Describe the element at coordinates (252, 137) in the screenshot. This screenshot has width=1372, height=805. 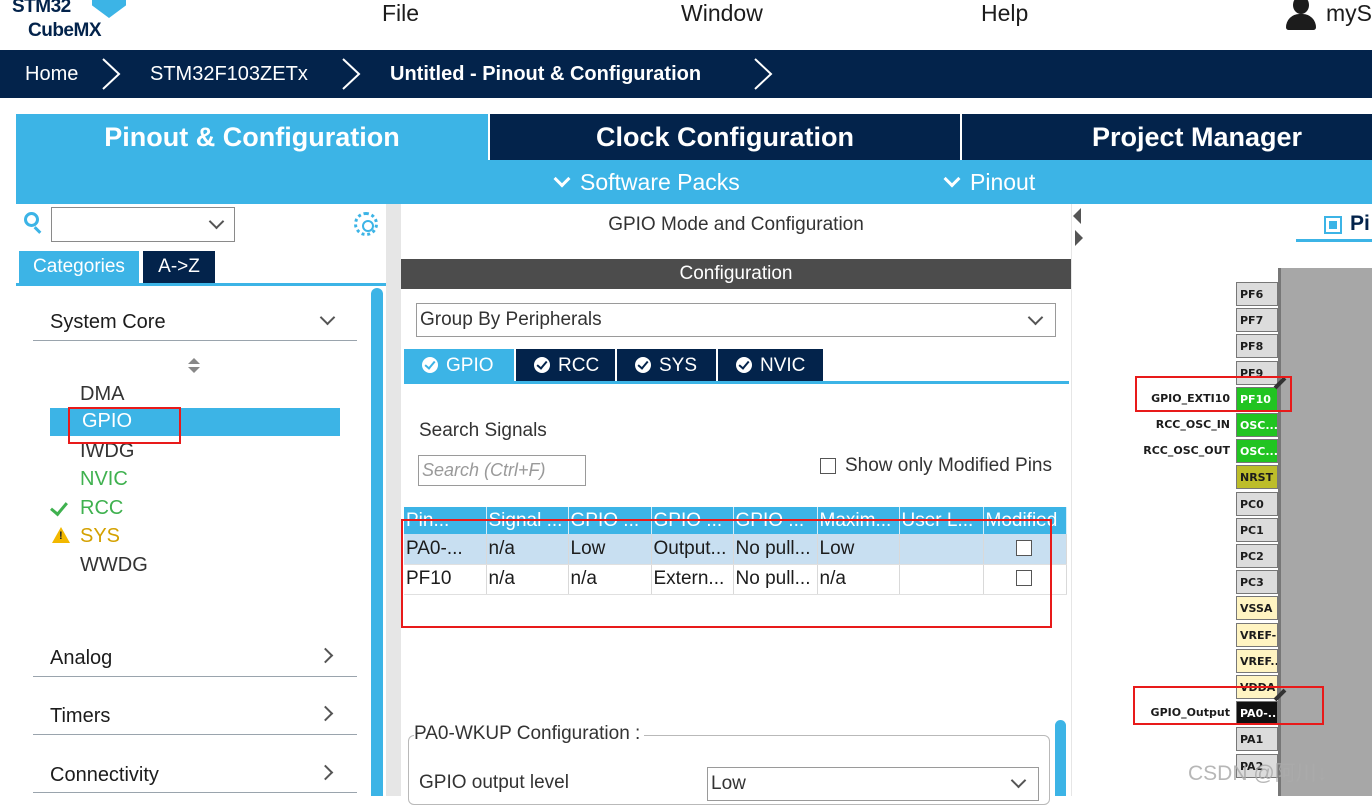
I see `tab-pinout-configuration: Pinout & Configuration` at that location.